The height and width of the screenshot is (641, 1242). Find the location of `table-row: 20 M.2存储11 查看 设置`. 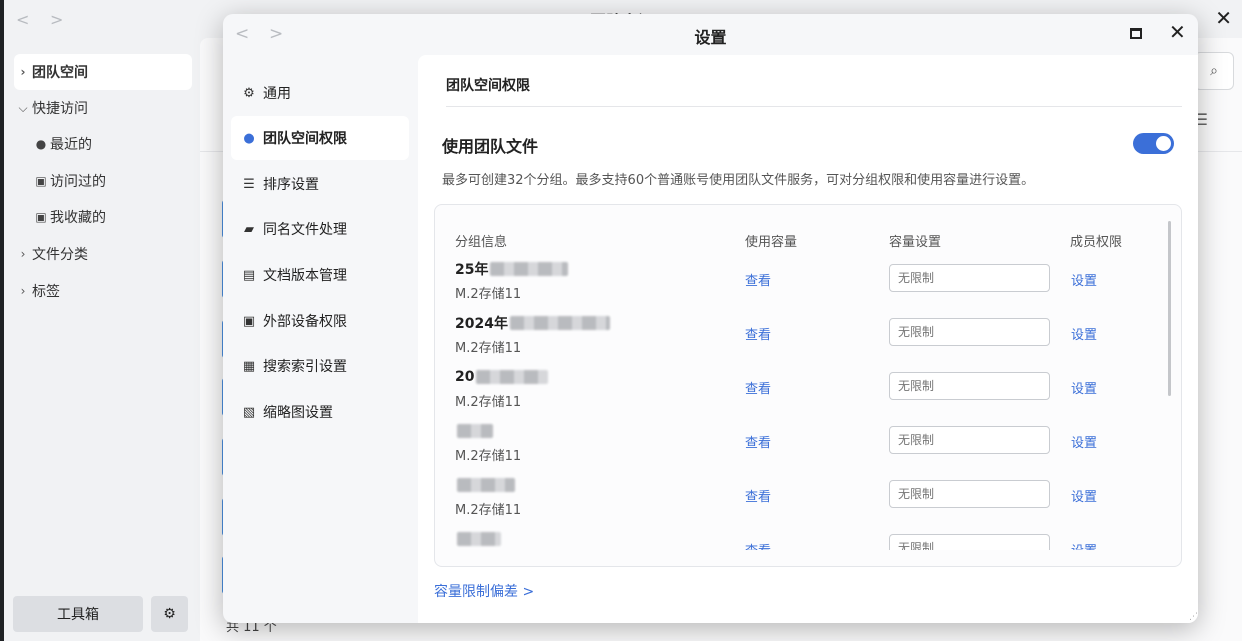

table-row: 20 M.2存储11 查看 设置 is located at coordinates (800, 394).